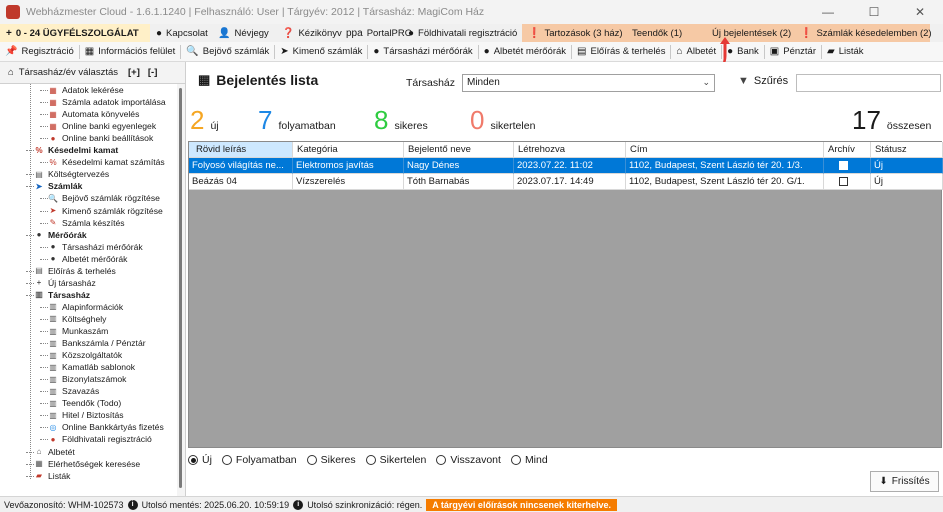 The image size is (943, 512). Describe the element at coordinates (9, 33) in the screenshot. I see `toolbar-icon: +` at that location.